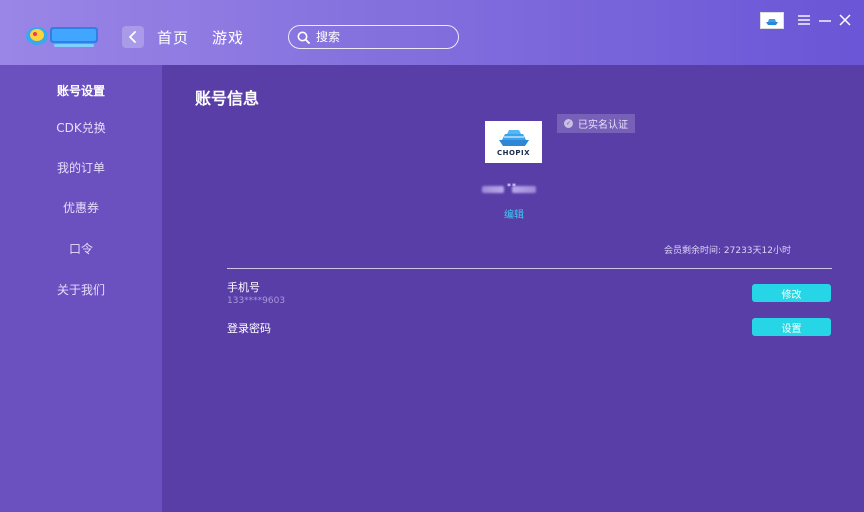  I want to click on verified-badge-label: 已实名认证, so click(603, 125).